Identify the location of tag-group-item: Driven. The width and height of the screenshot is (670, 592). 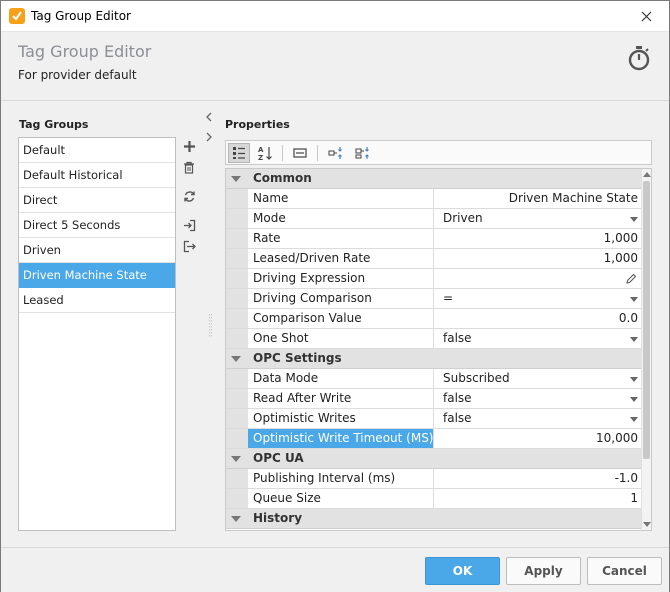
(97, 250).